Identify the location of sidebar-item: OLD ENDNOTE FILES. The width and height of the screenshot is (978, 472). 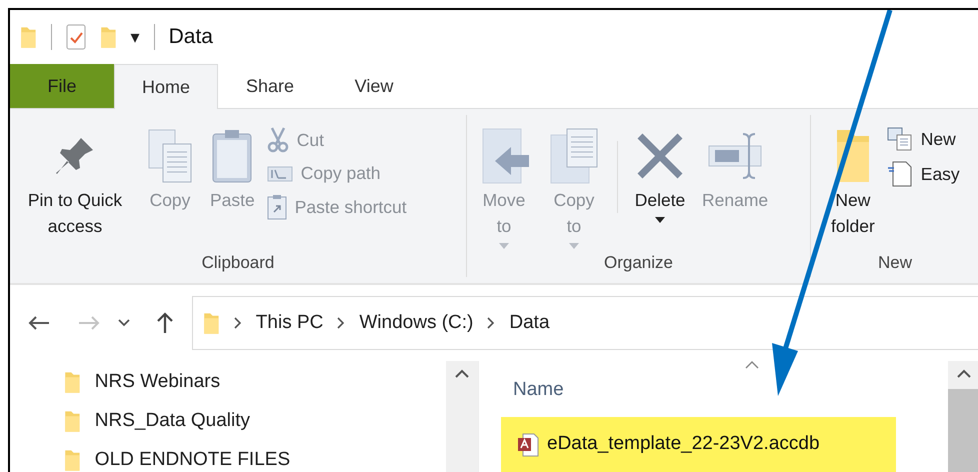
(255, 458).